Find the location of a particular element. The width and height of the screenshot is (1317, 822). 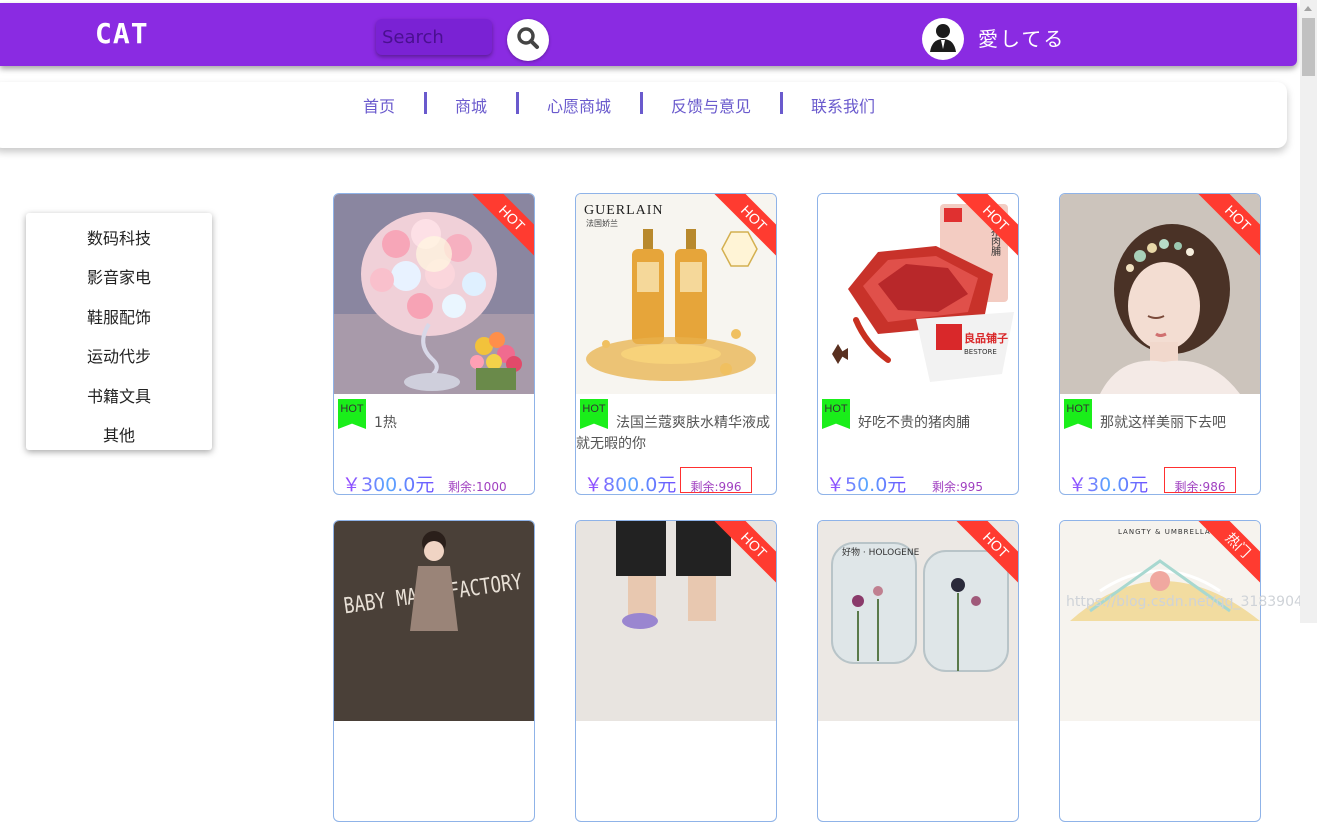

search-input is located at coordinates (434, 37).